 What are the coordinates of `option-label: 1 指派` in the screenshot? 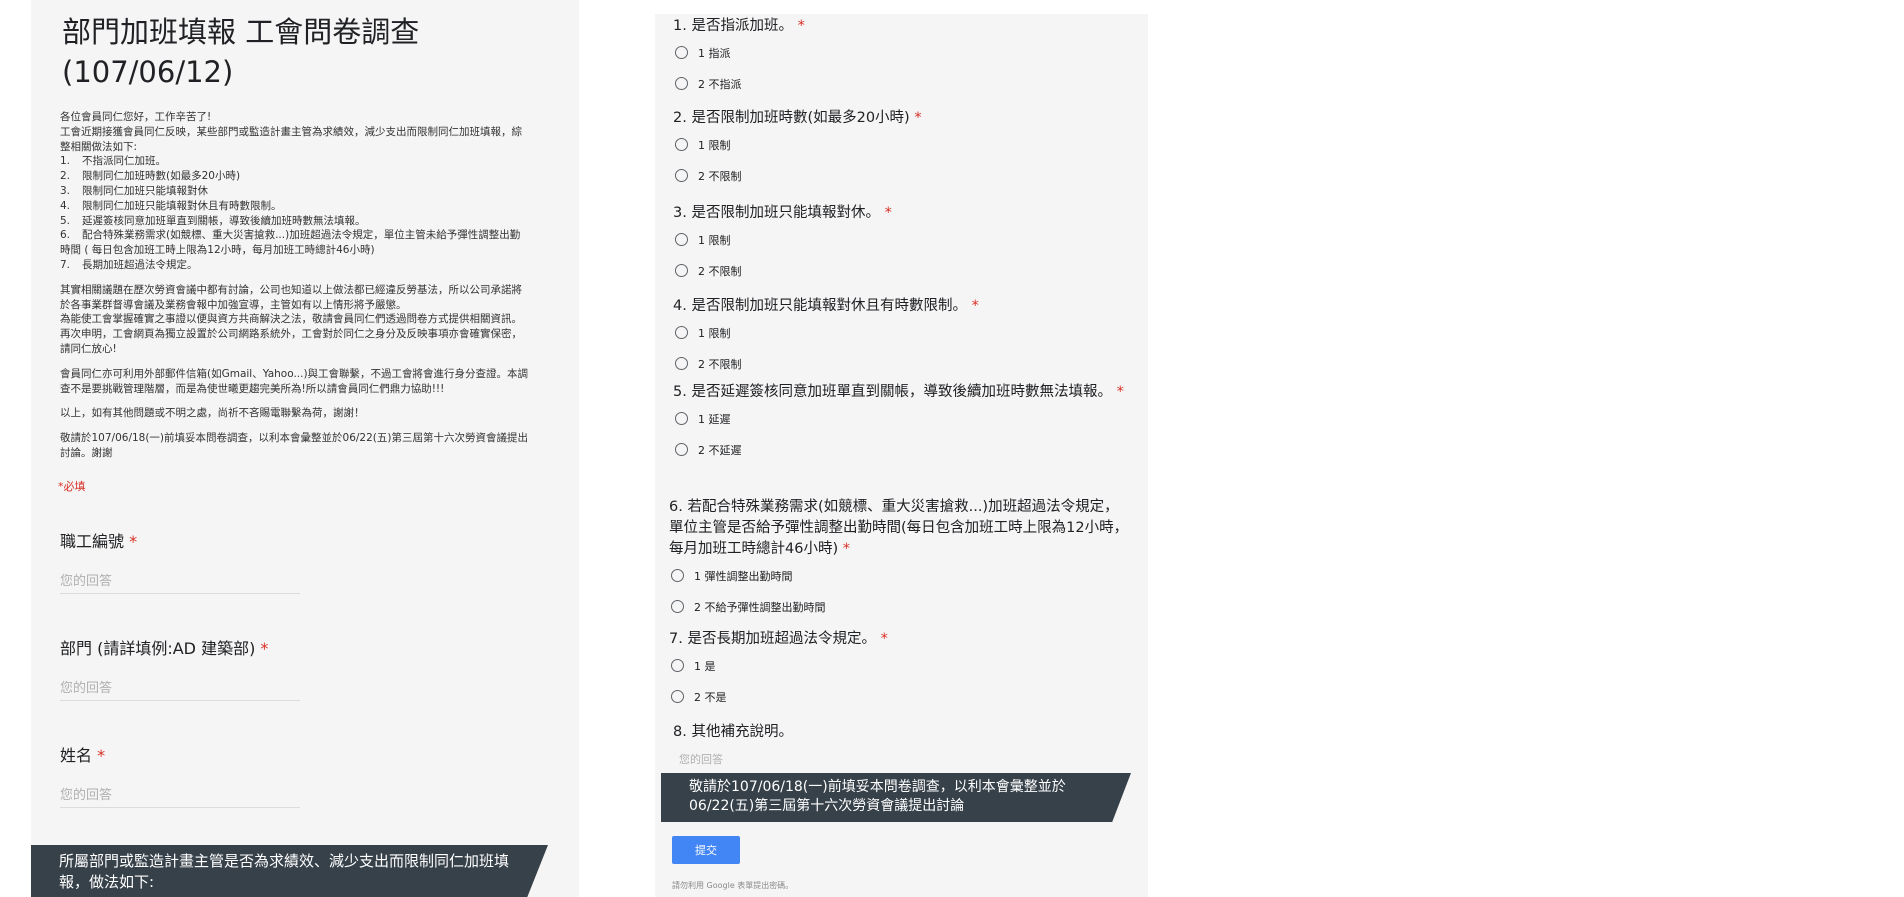 It's located at (714, 53).